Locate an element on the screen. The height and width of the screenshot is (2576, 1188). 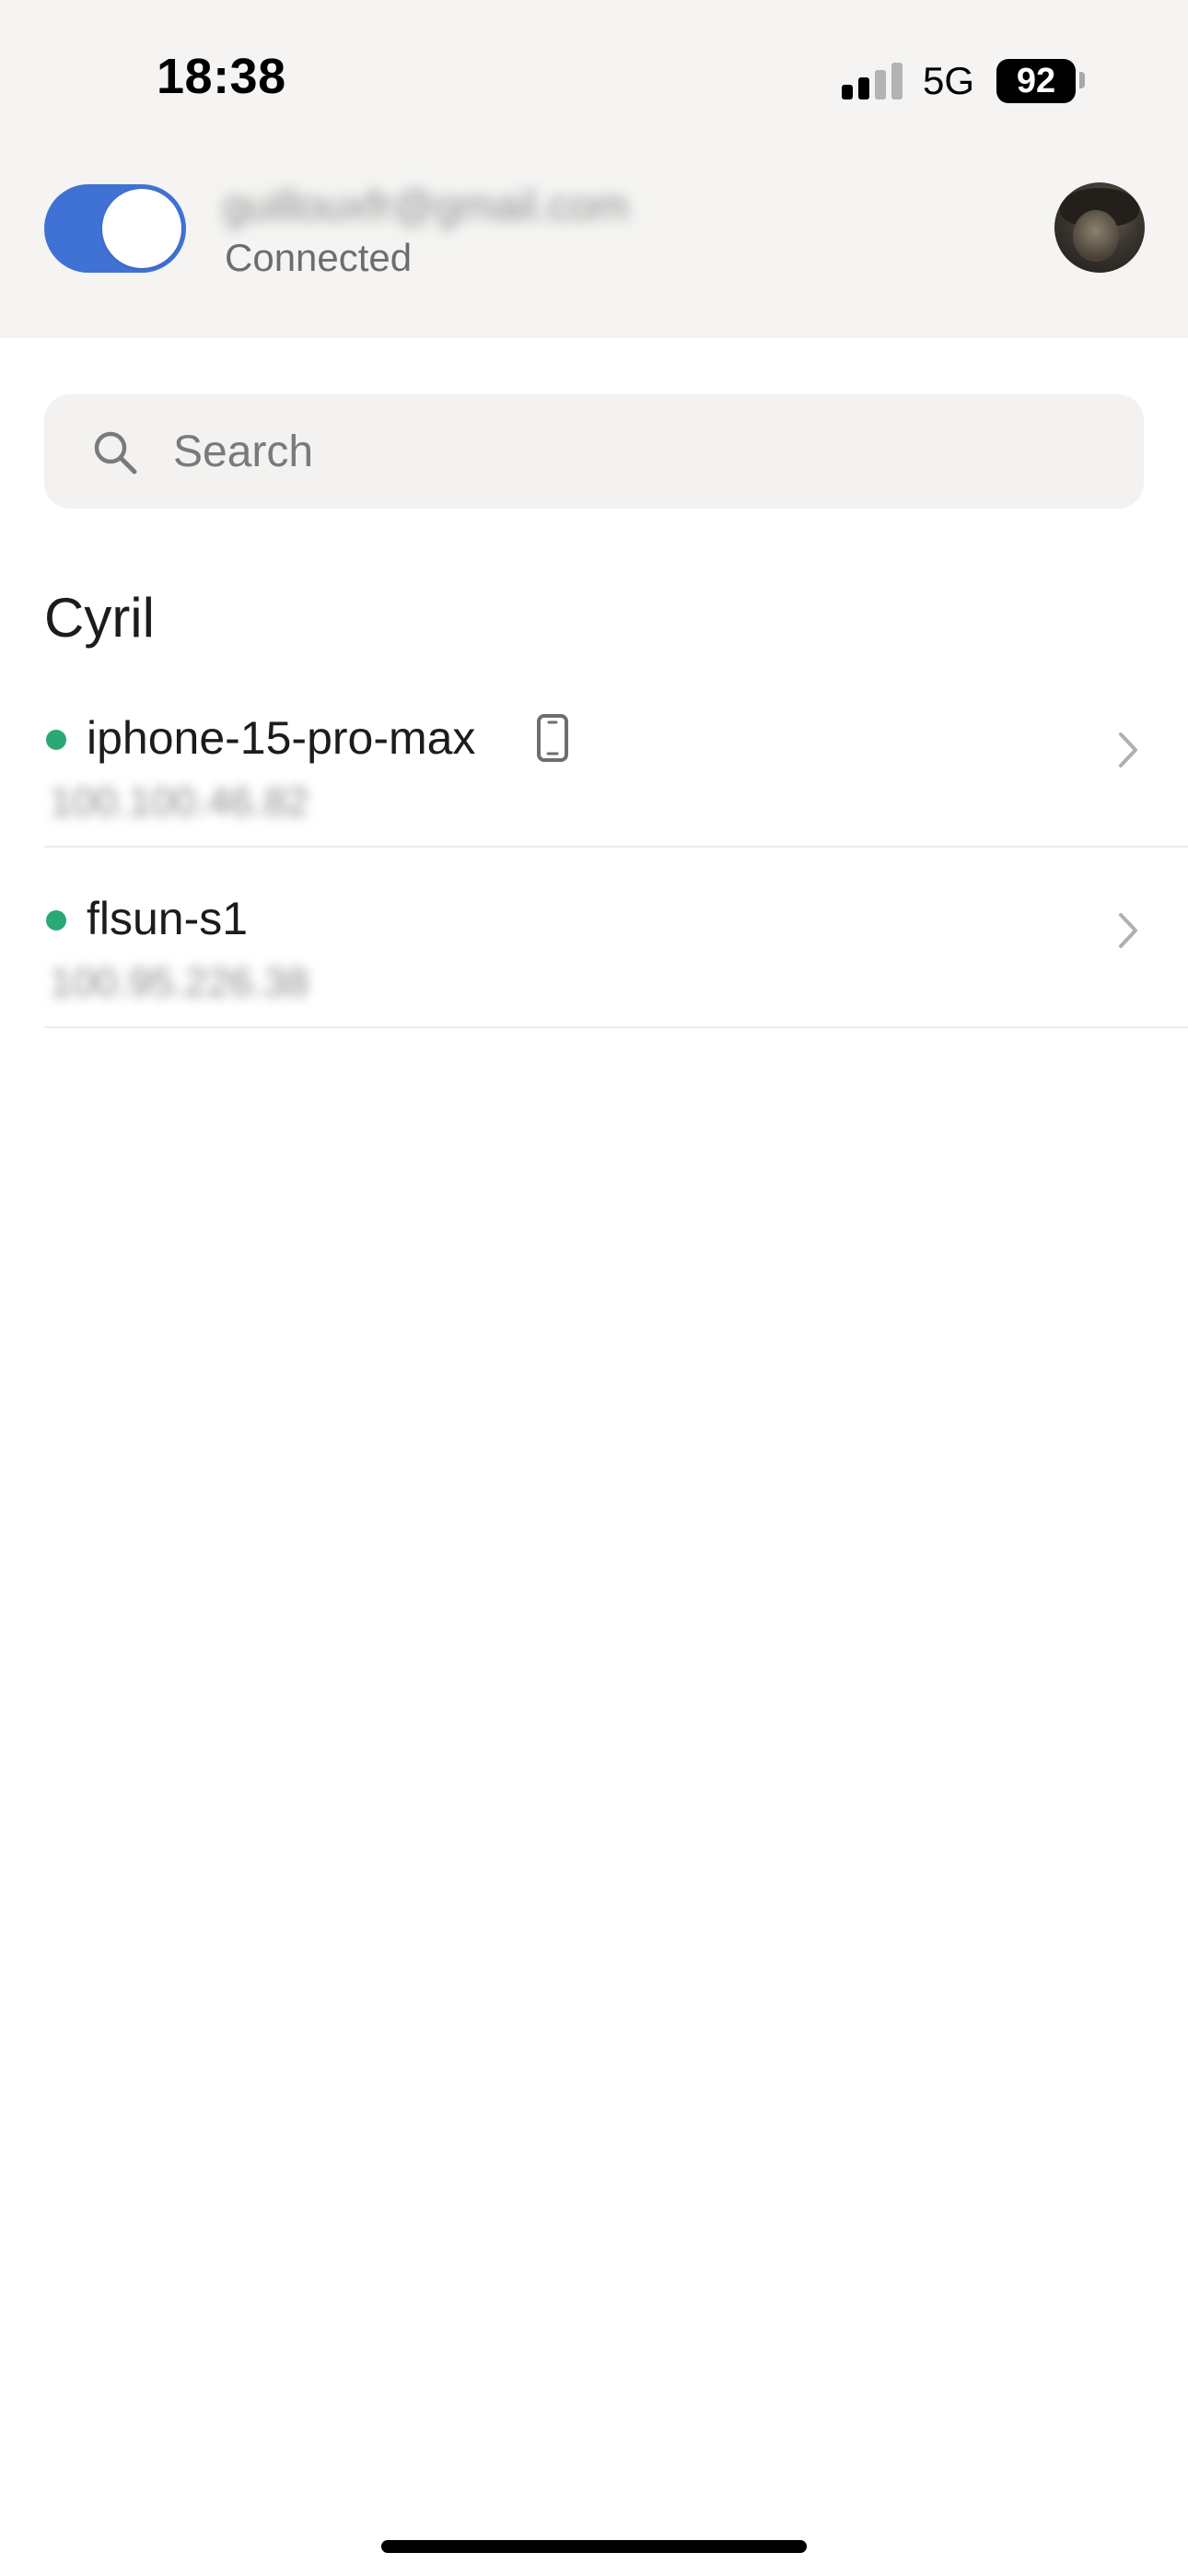
status-time: 18:38 is located at coordinates (221, 76).